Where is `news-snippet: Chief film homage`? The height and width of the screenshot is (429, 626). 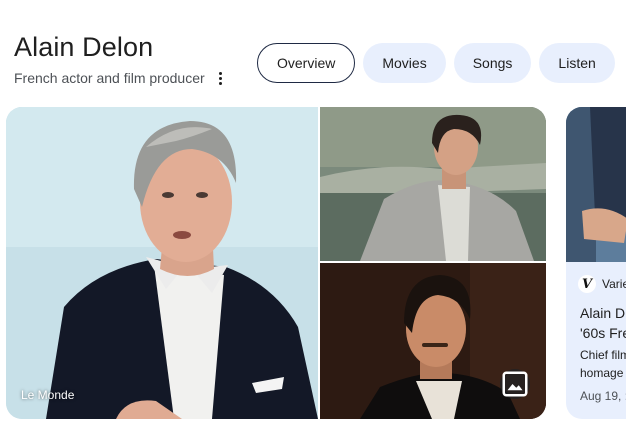 news-snippet: Chief film homage is located at coordinates (603, 364).